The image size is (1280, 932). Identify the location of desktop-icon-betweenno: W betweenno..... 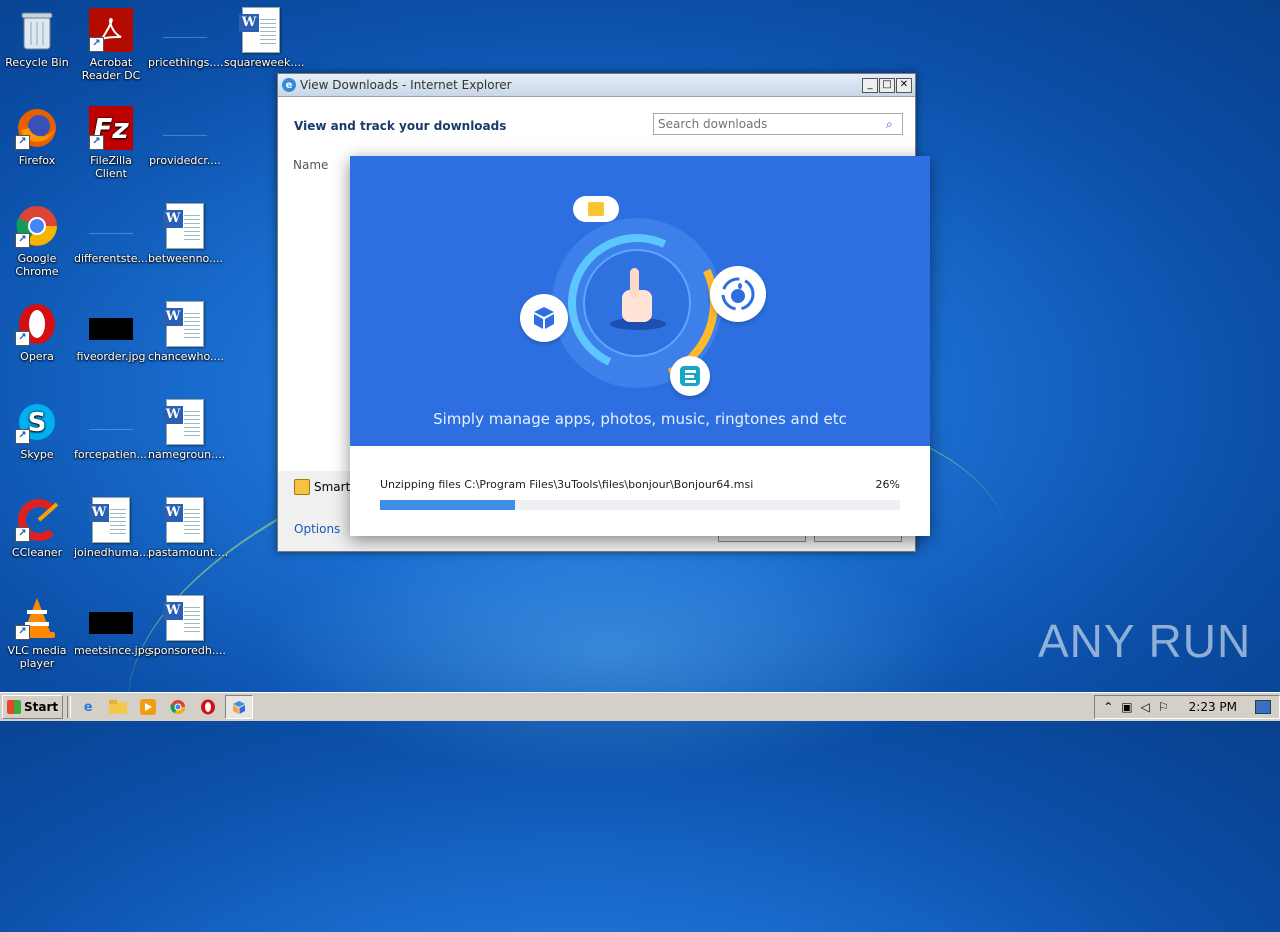
(186, 234).